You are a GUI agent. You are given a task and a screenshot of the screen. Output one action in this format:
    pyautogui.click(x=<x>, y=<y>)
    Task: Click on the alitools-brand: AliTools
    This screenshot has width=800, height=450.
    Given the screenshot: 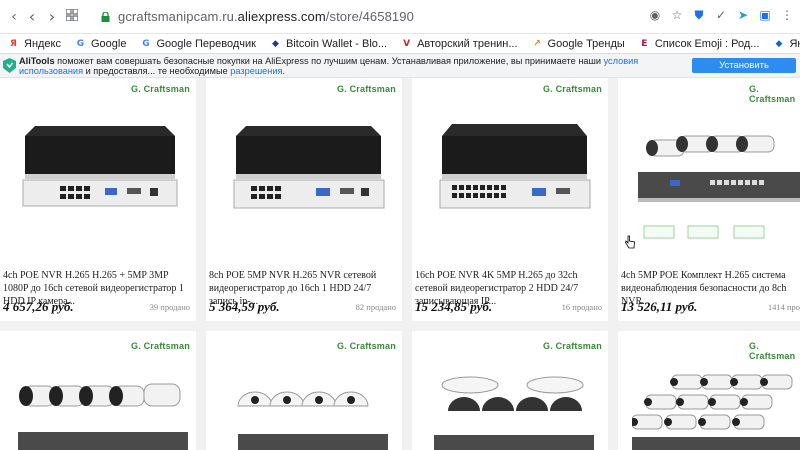 What is the action you would take?
    pyautogui.click(x=37, y=61)
    